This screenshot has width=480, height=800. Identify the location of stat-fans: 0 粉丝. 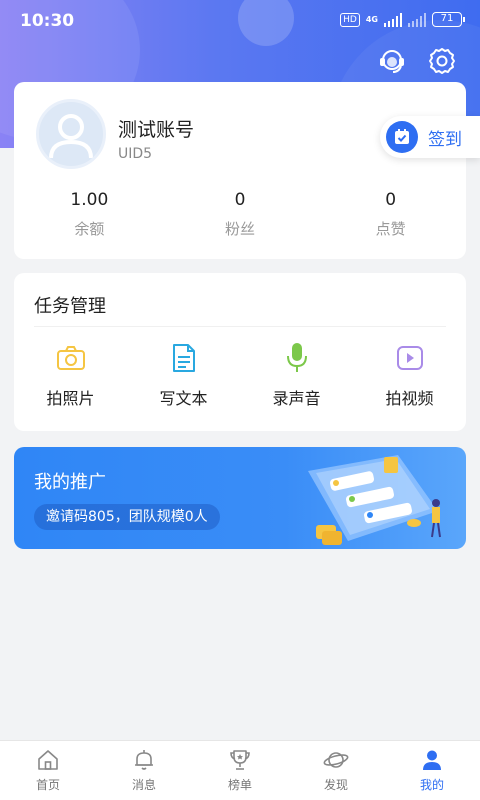
(240, 214).